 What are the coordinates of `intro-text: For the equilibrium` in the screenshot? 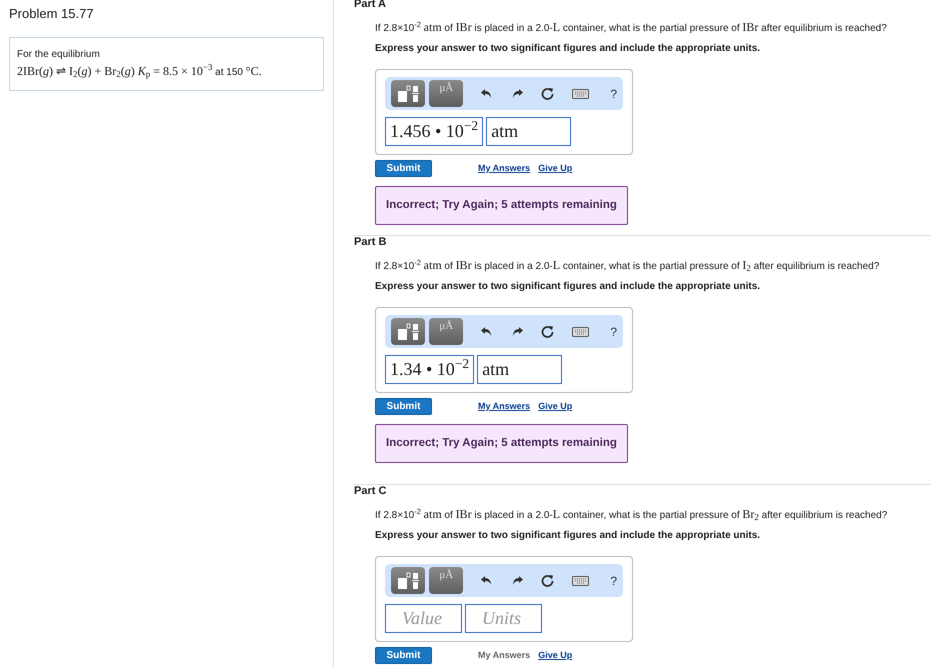 It's located at (59, 55).